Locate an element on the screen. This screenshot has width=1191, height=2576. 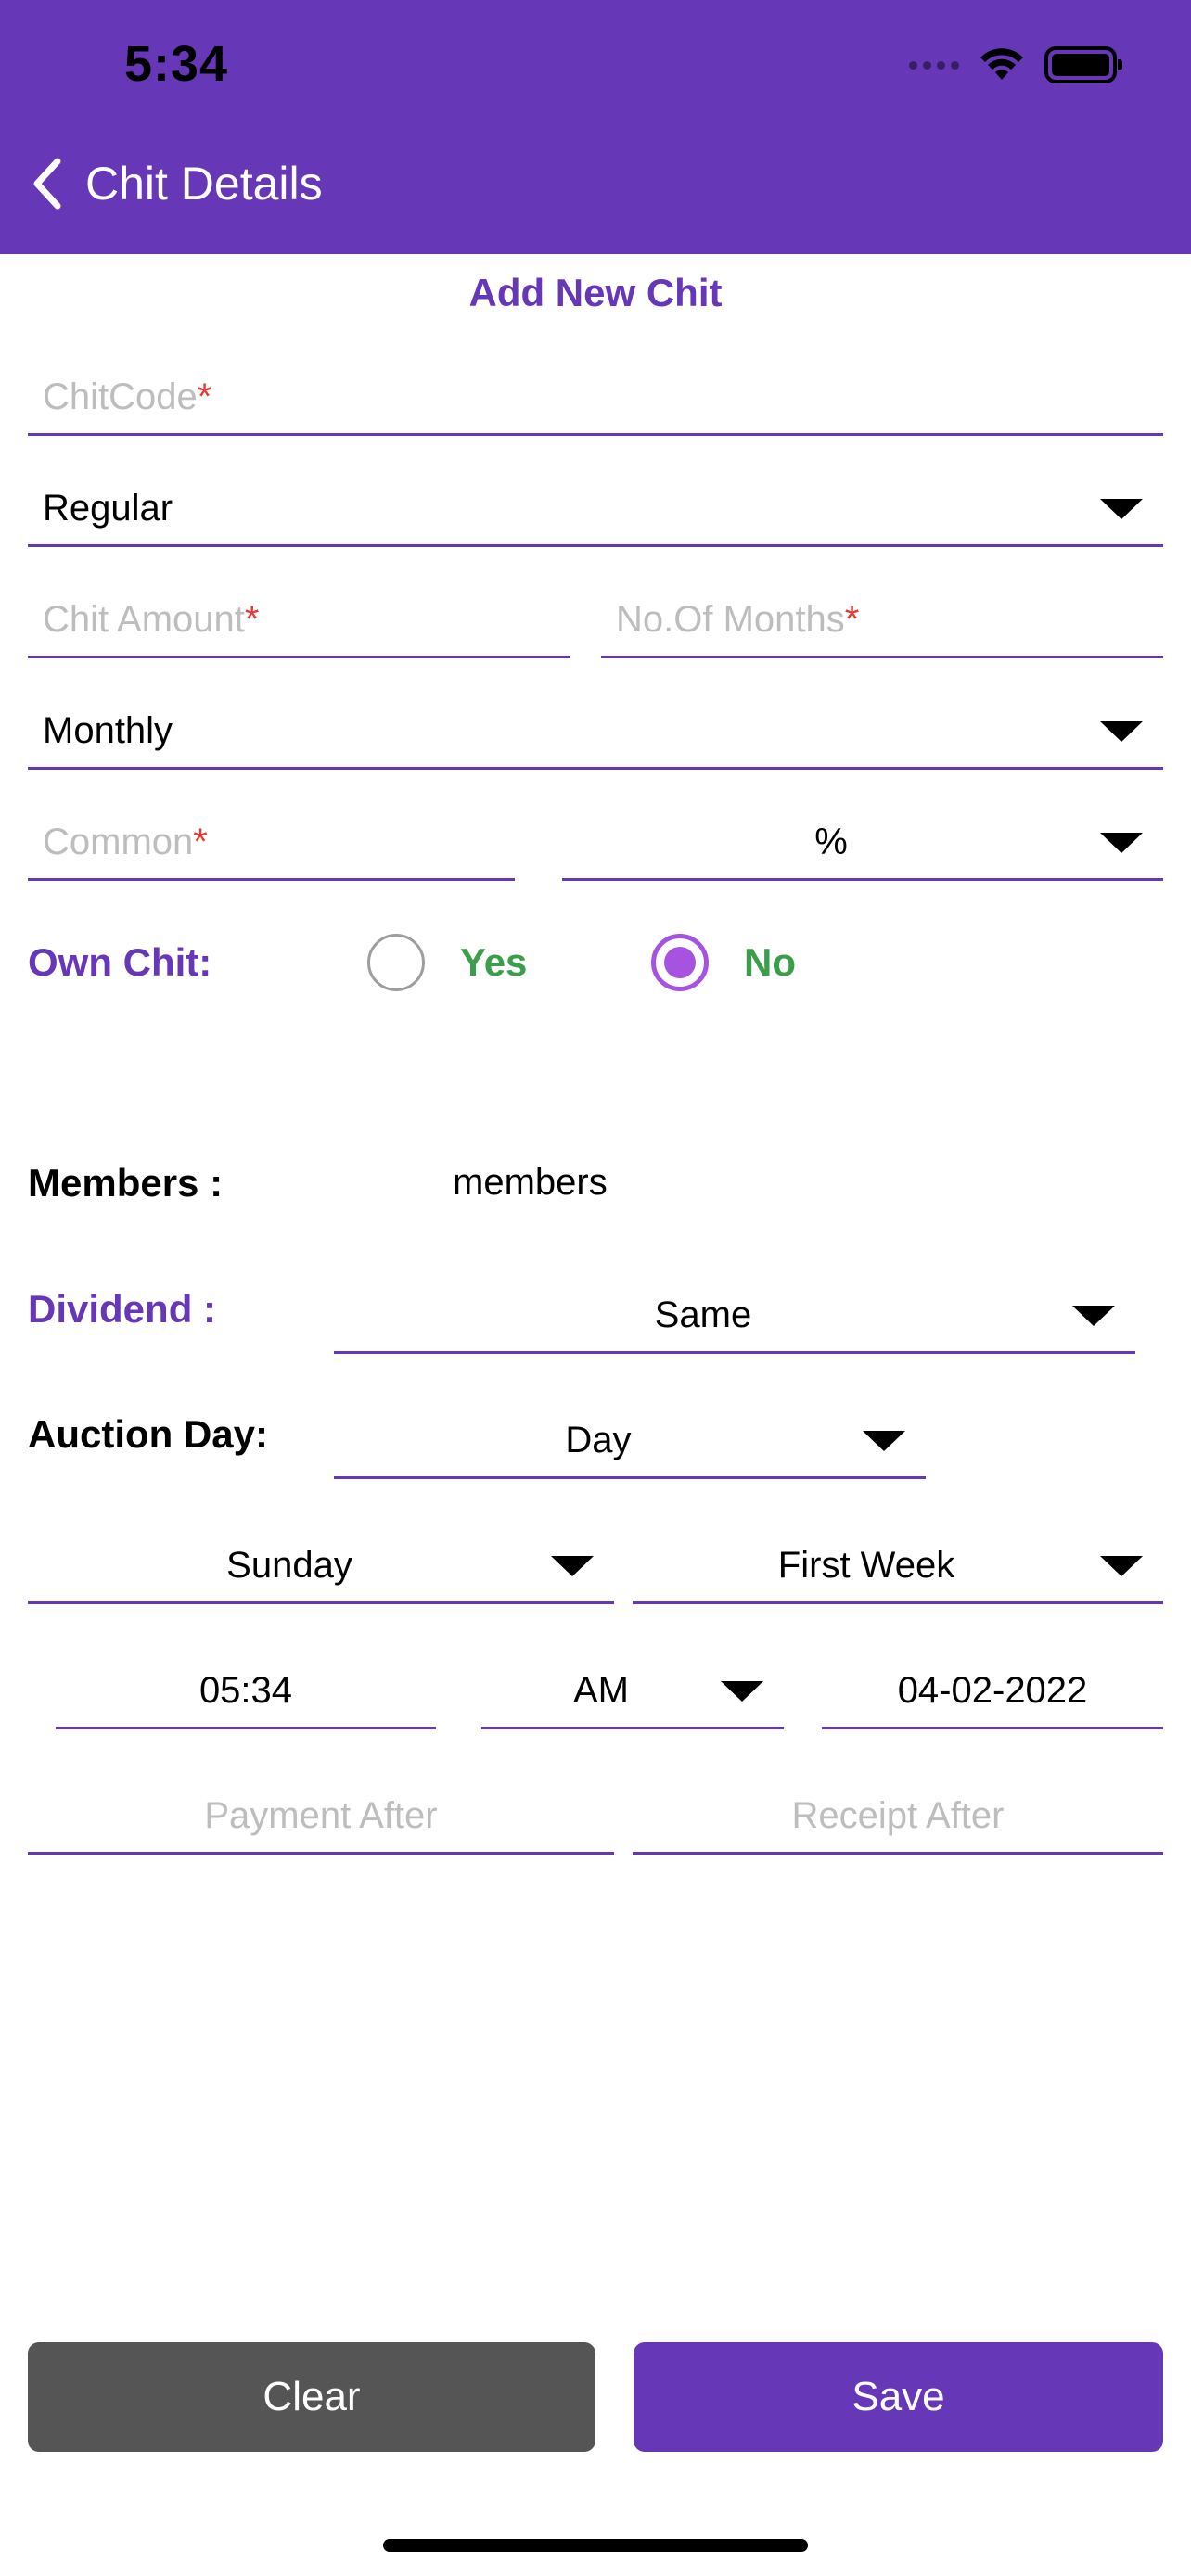
meridiem-value: AM is located at coordinates (601, 1691).